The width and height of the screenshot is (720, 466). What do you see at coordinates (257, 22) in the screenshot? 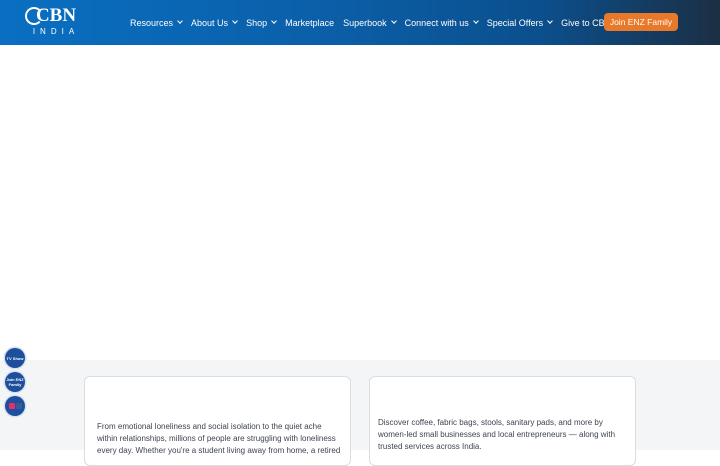
I see `nav-label: Shop` at bounding box center [257, 22].